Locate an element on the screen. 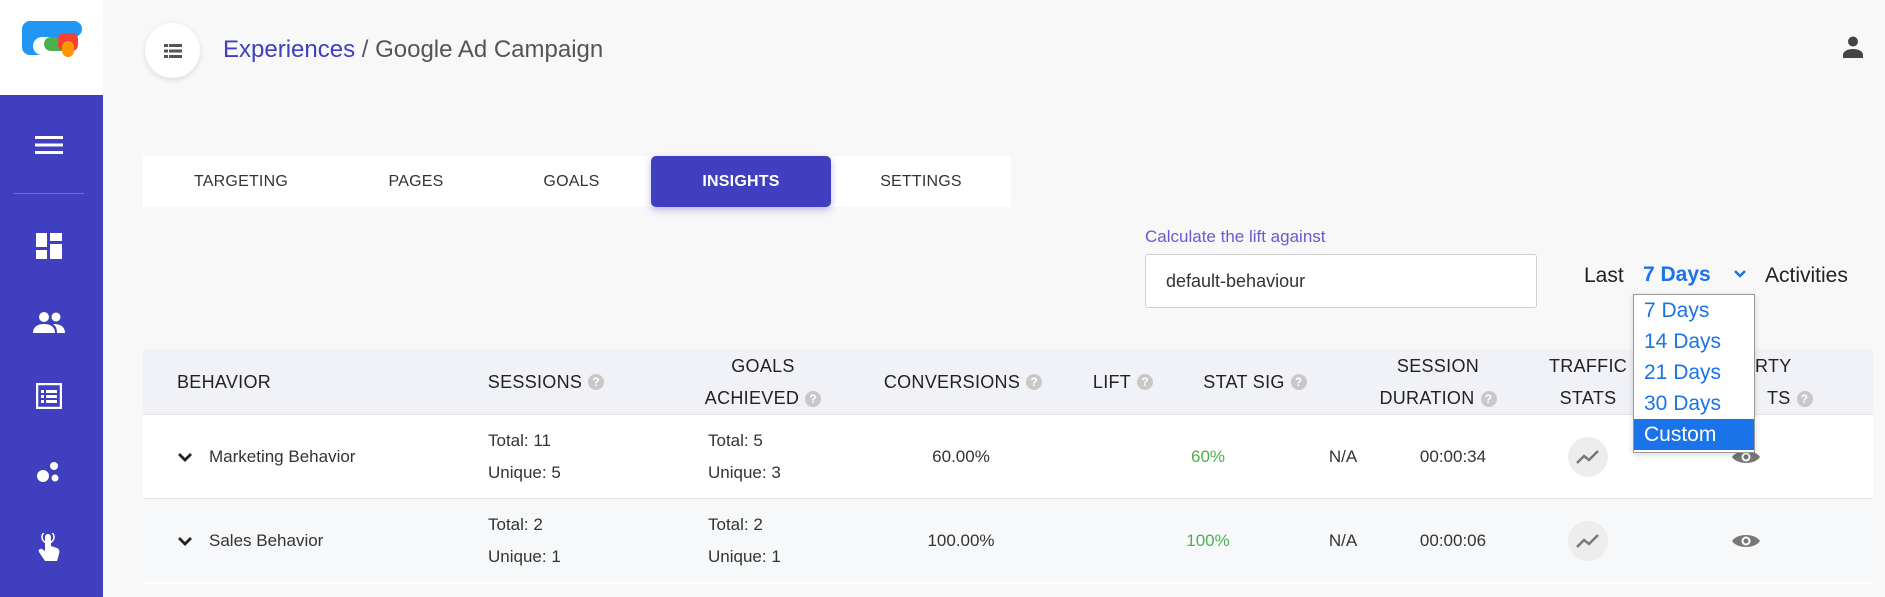  dashboard-icon is located at coordinates (49, 246).